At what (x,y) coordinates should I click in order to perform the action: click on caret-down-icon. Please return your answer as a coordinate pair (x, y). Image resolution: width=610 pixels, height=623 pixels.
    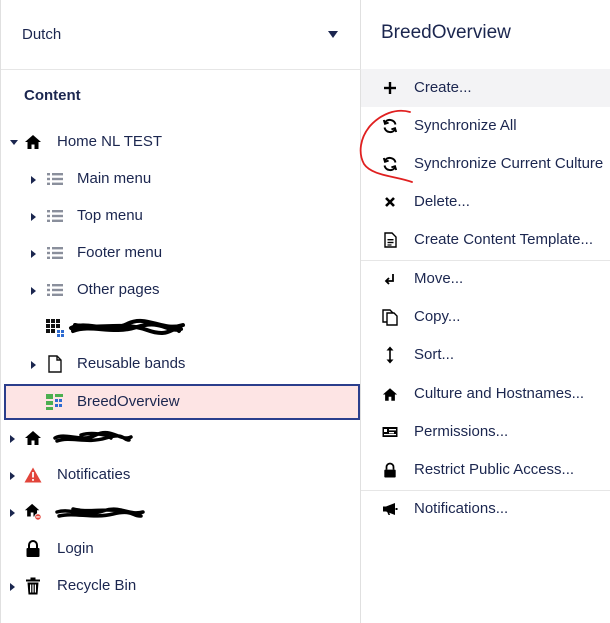
    Looking at the image, I should click on (14, 142).